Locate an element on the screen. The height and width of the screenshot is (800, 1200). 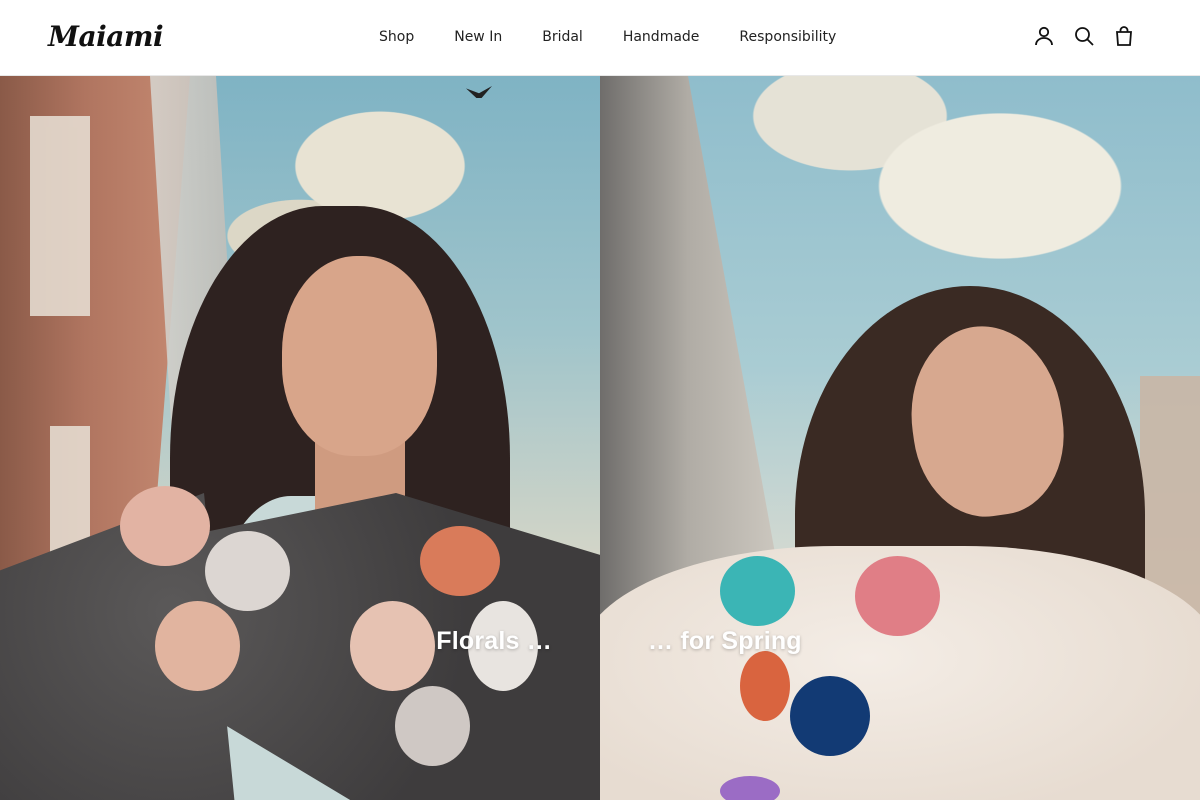
nav-item-shop: Shop is located at coordinates (396, 37).